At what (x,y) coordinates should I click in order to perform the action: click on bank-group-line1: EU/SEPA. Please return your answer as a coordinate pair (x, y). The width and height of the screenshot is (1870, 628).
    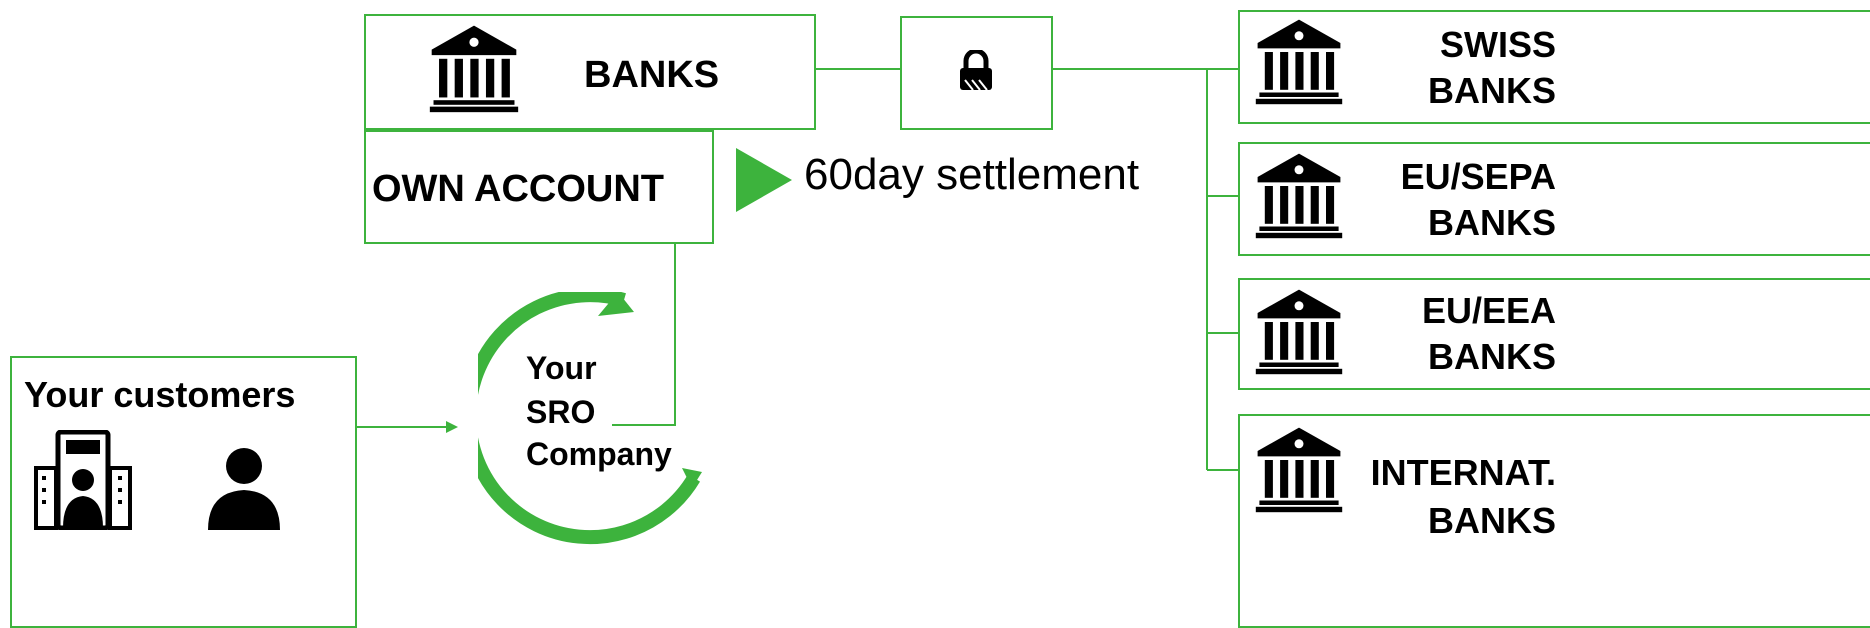
    Looking at the image, I should click on (1478, 176).